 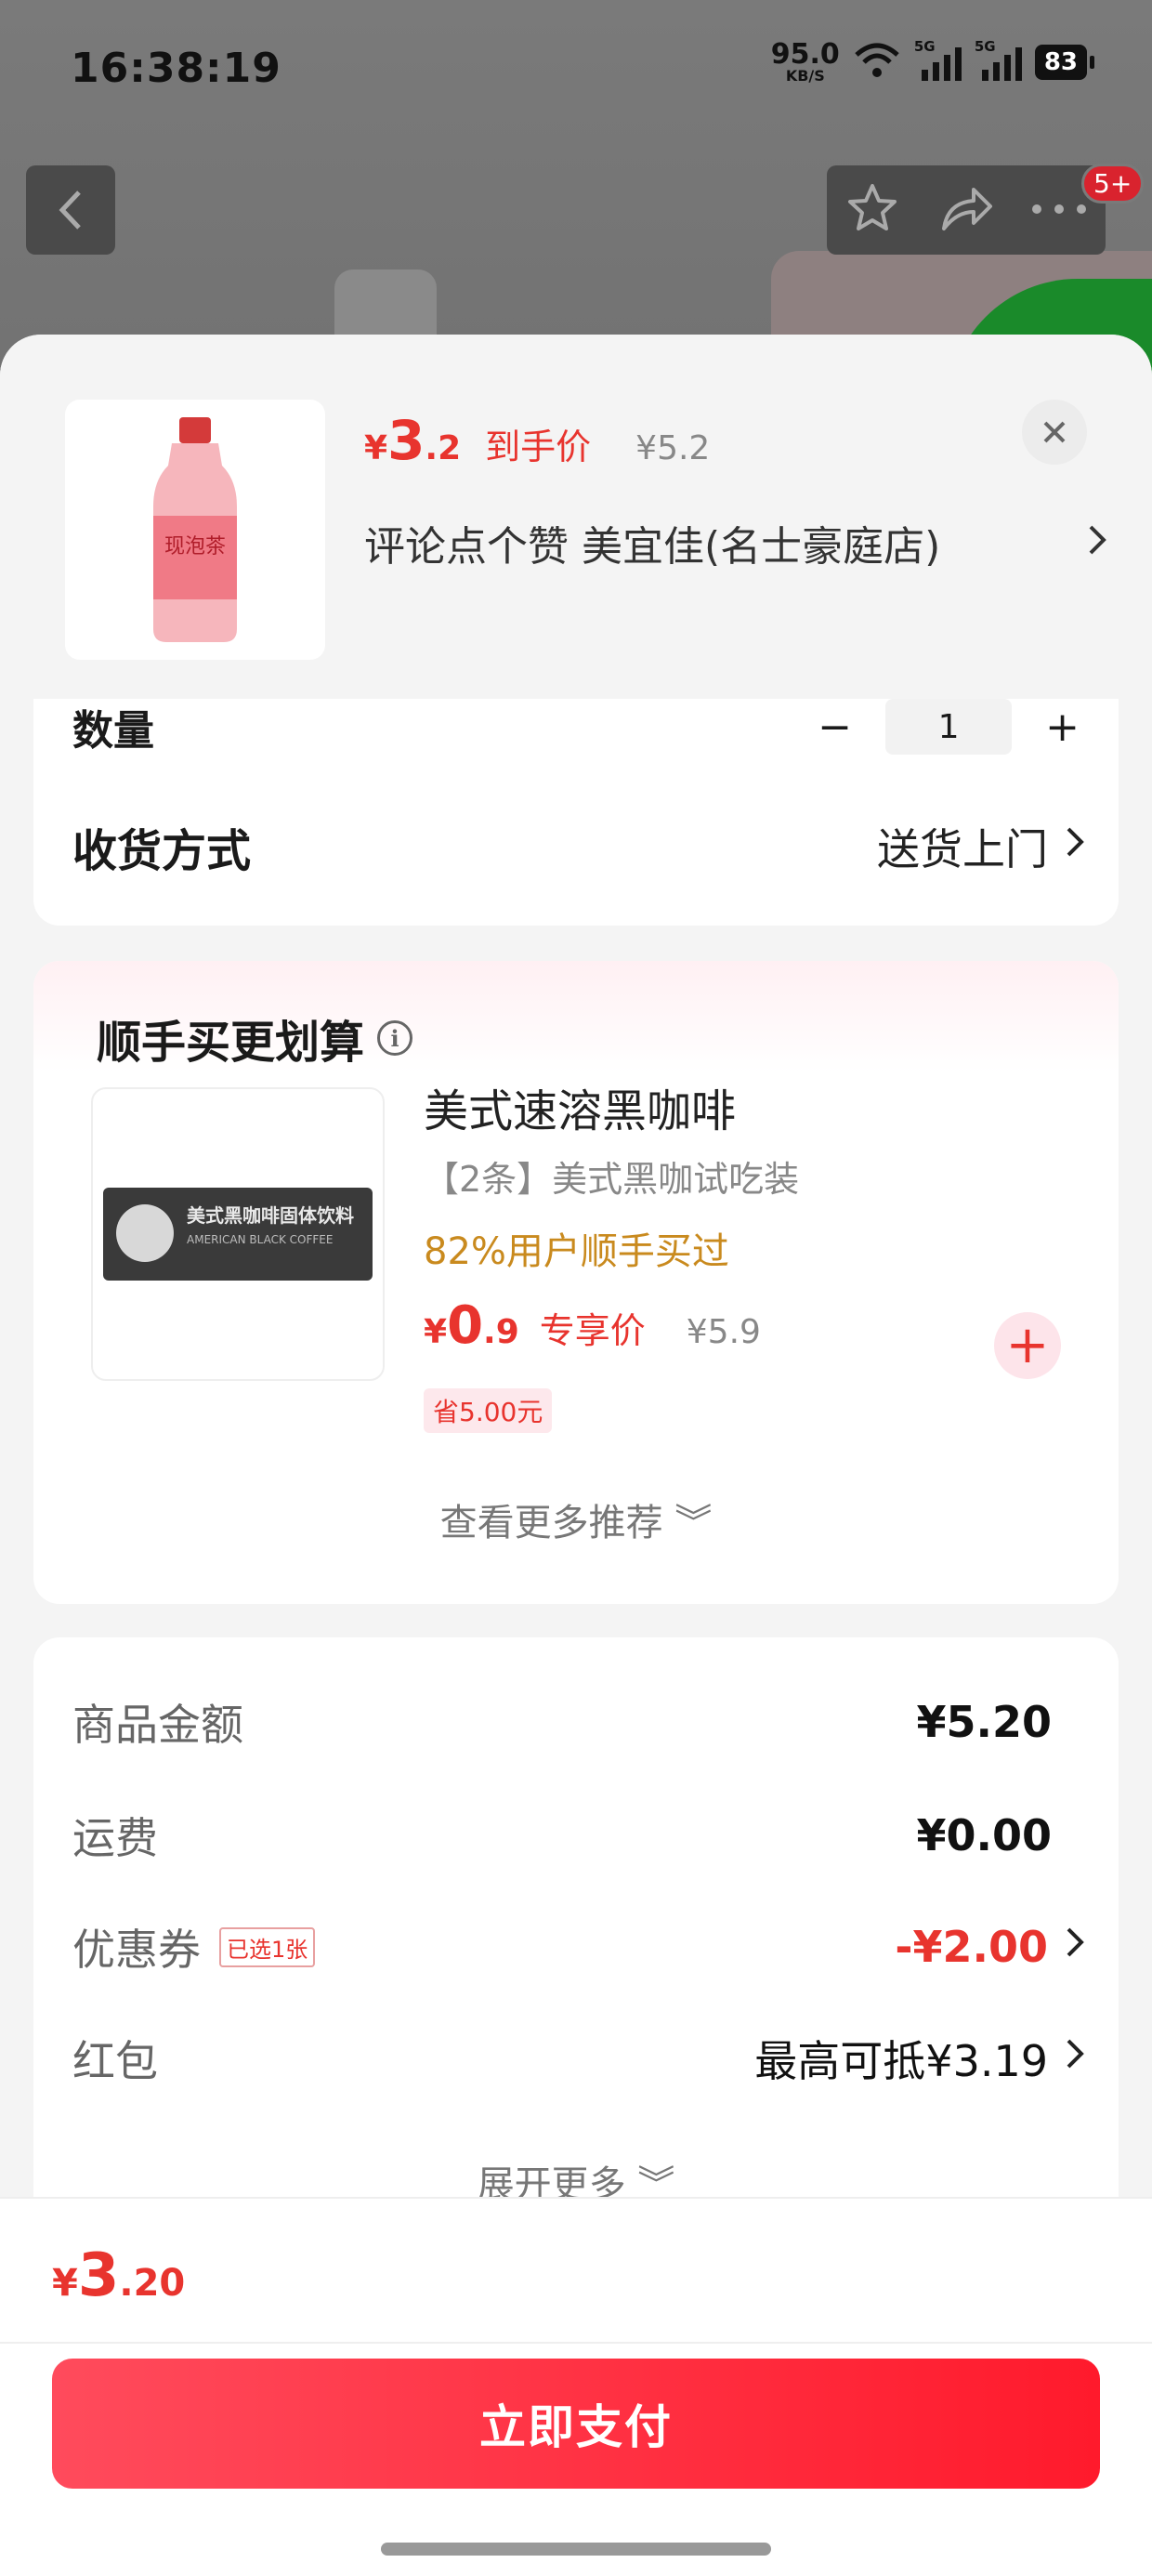 I want to click on red-packet-row: 红包 最高可抵¥3.19, so click(x=578, y=2058).